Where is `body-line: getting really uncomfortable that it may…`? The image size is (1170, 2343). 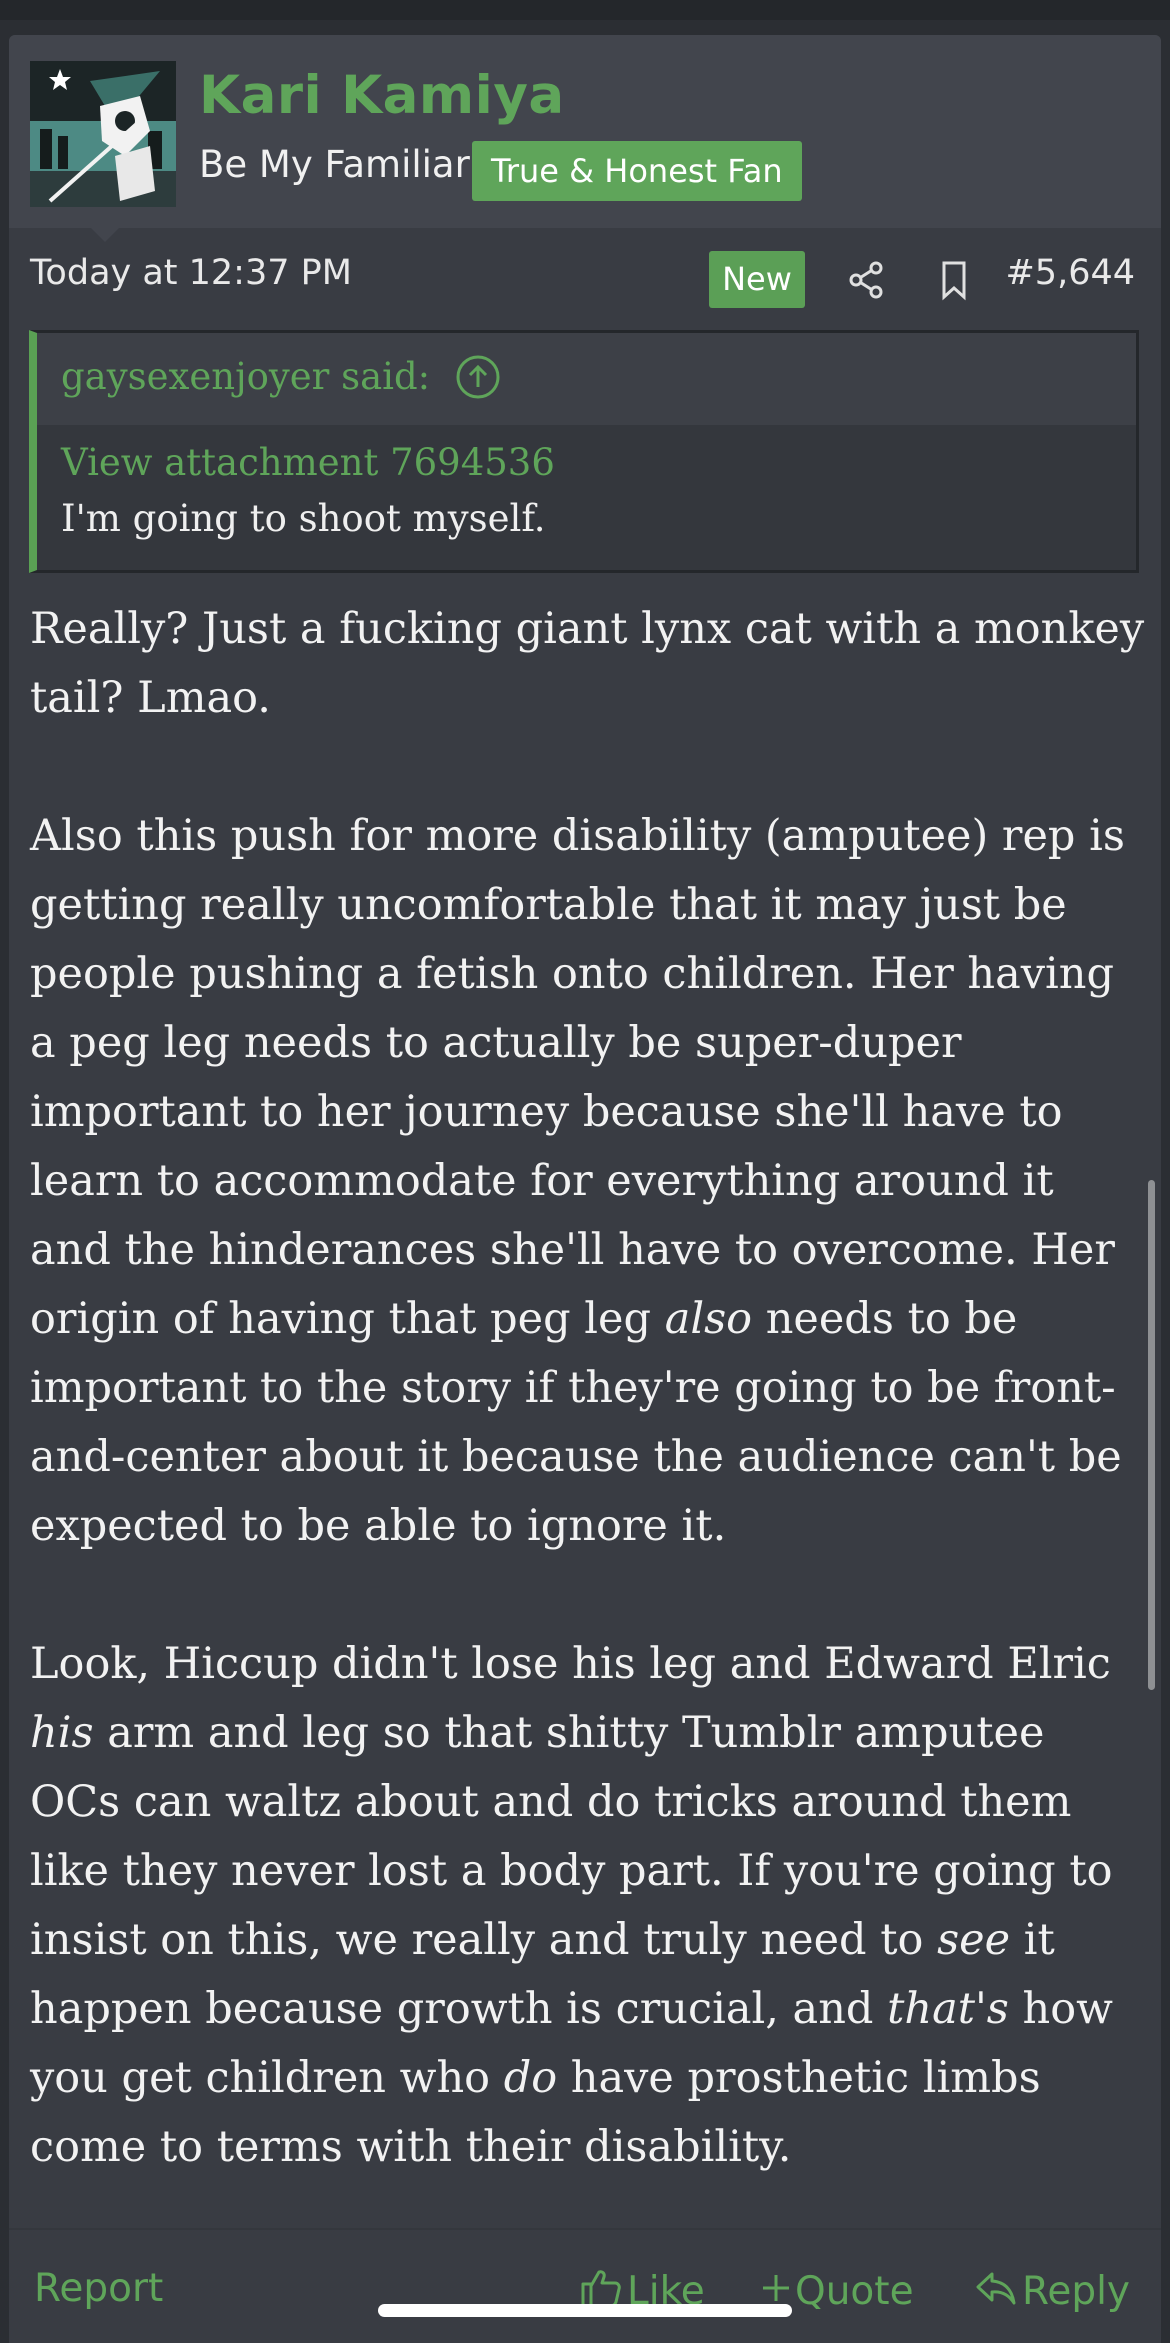 body-line: getting really uncomfortable that it may… is located at coordinates (548, 905).